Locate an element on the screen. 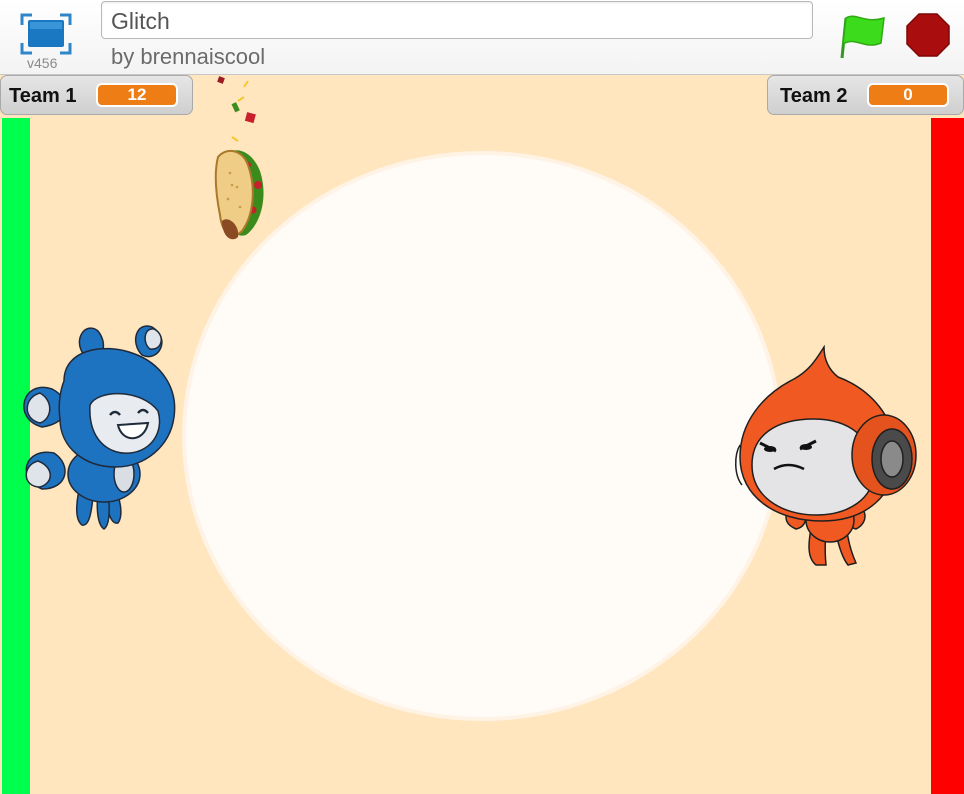 The height and width of the screenshot is (794, 964). stop-sign-icon is located at coordinates (928, 35).